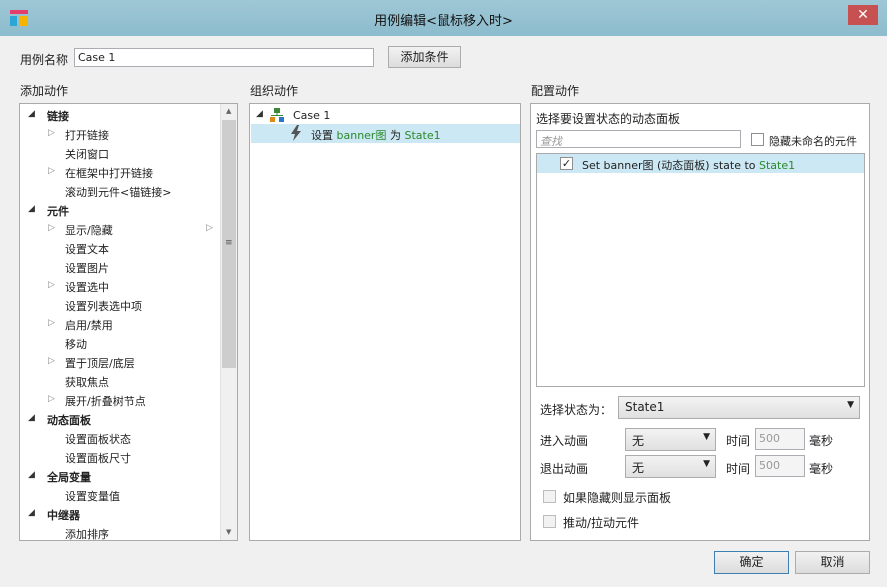  What do you see at coordinates (274, 91) in the screenshot?
I see `organize-action-header: 组织动作` at bounding box center [274, 91].